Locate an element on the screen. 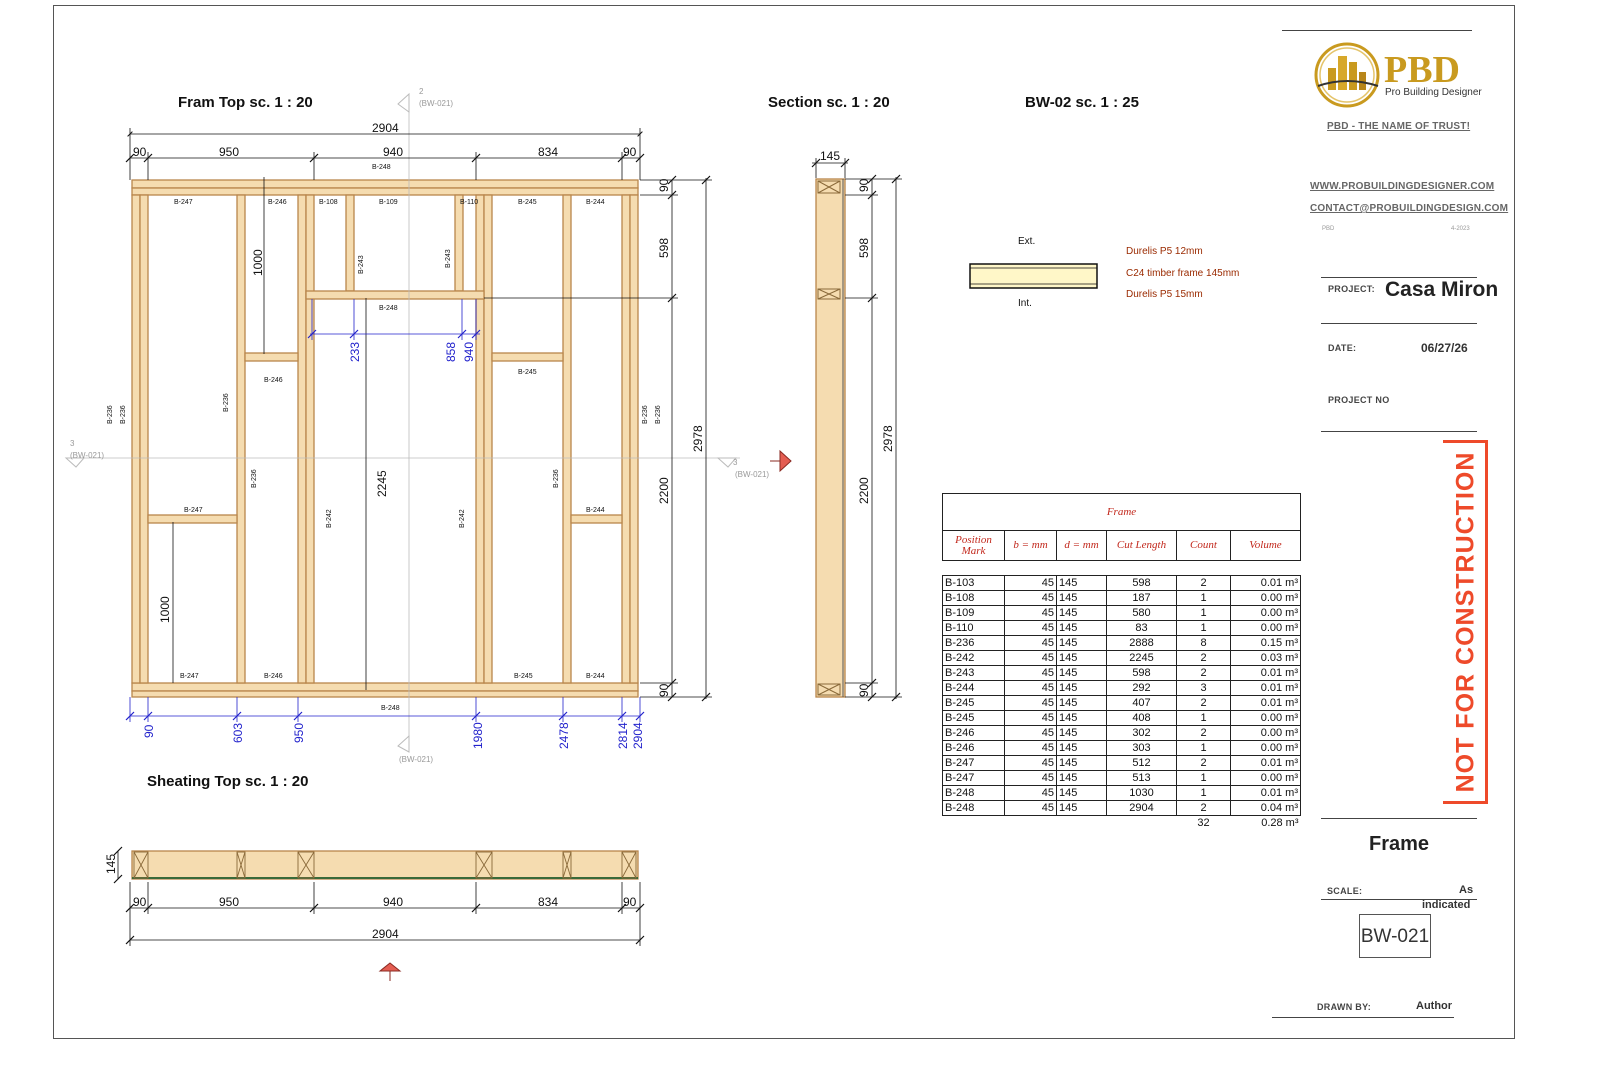  cripple-stud is located at coordinates (459, 243).